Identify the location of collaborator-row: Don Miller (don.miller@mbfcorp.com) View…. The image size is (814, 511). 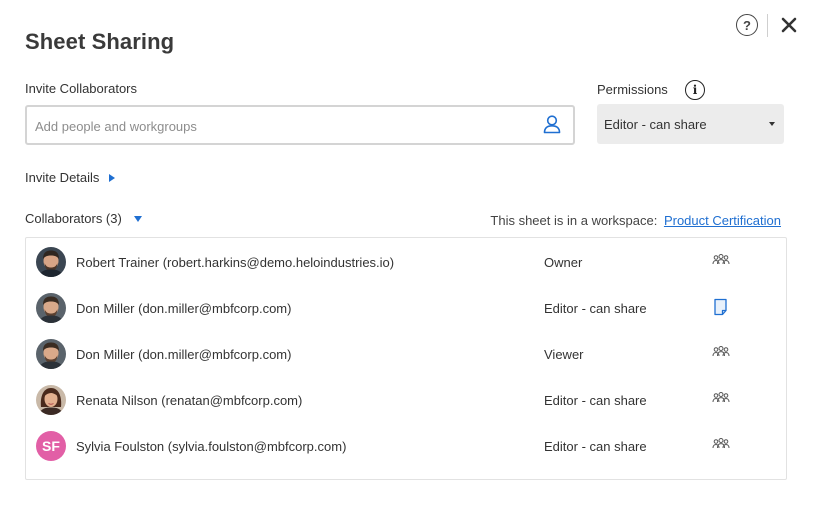
(406, 354).